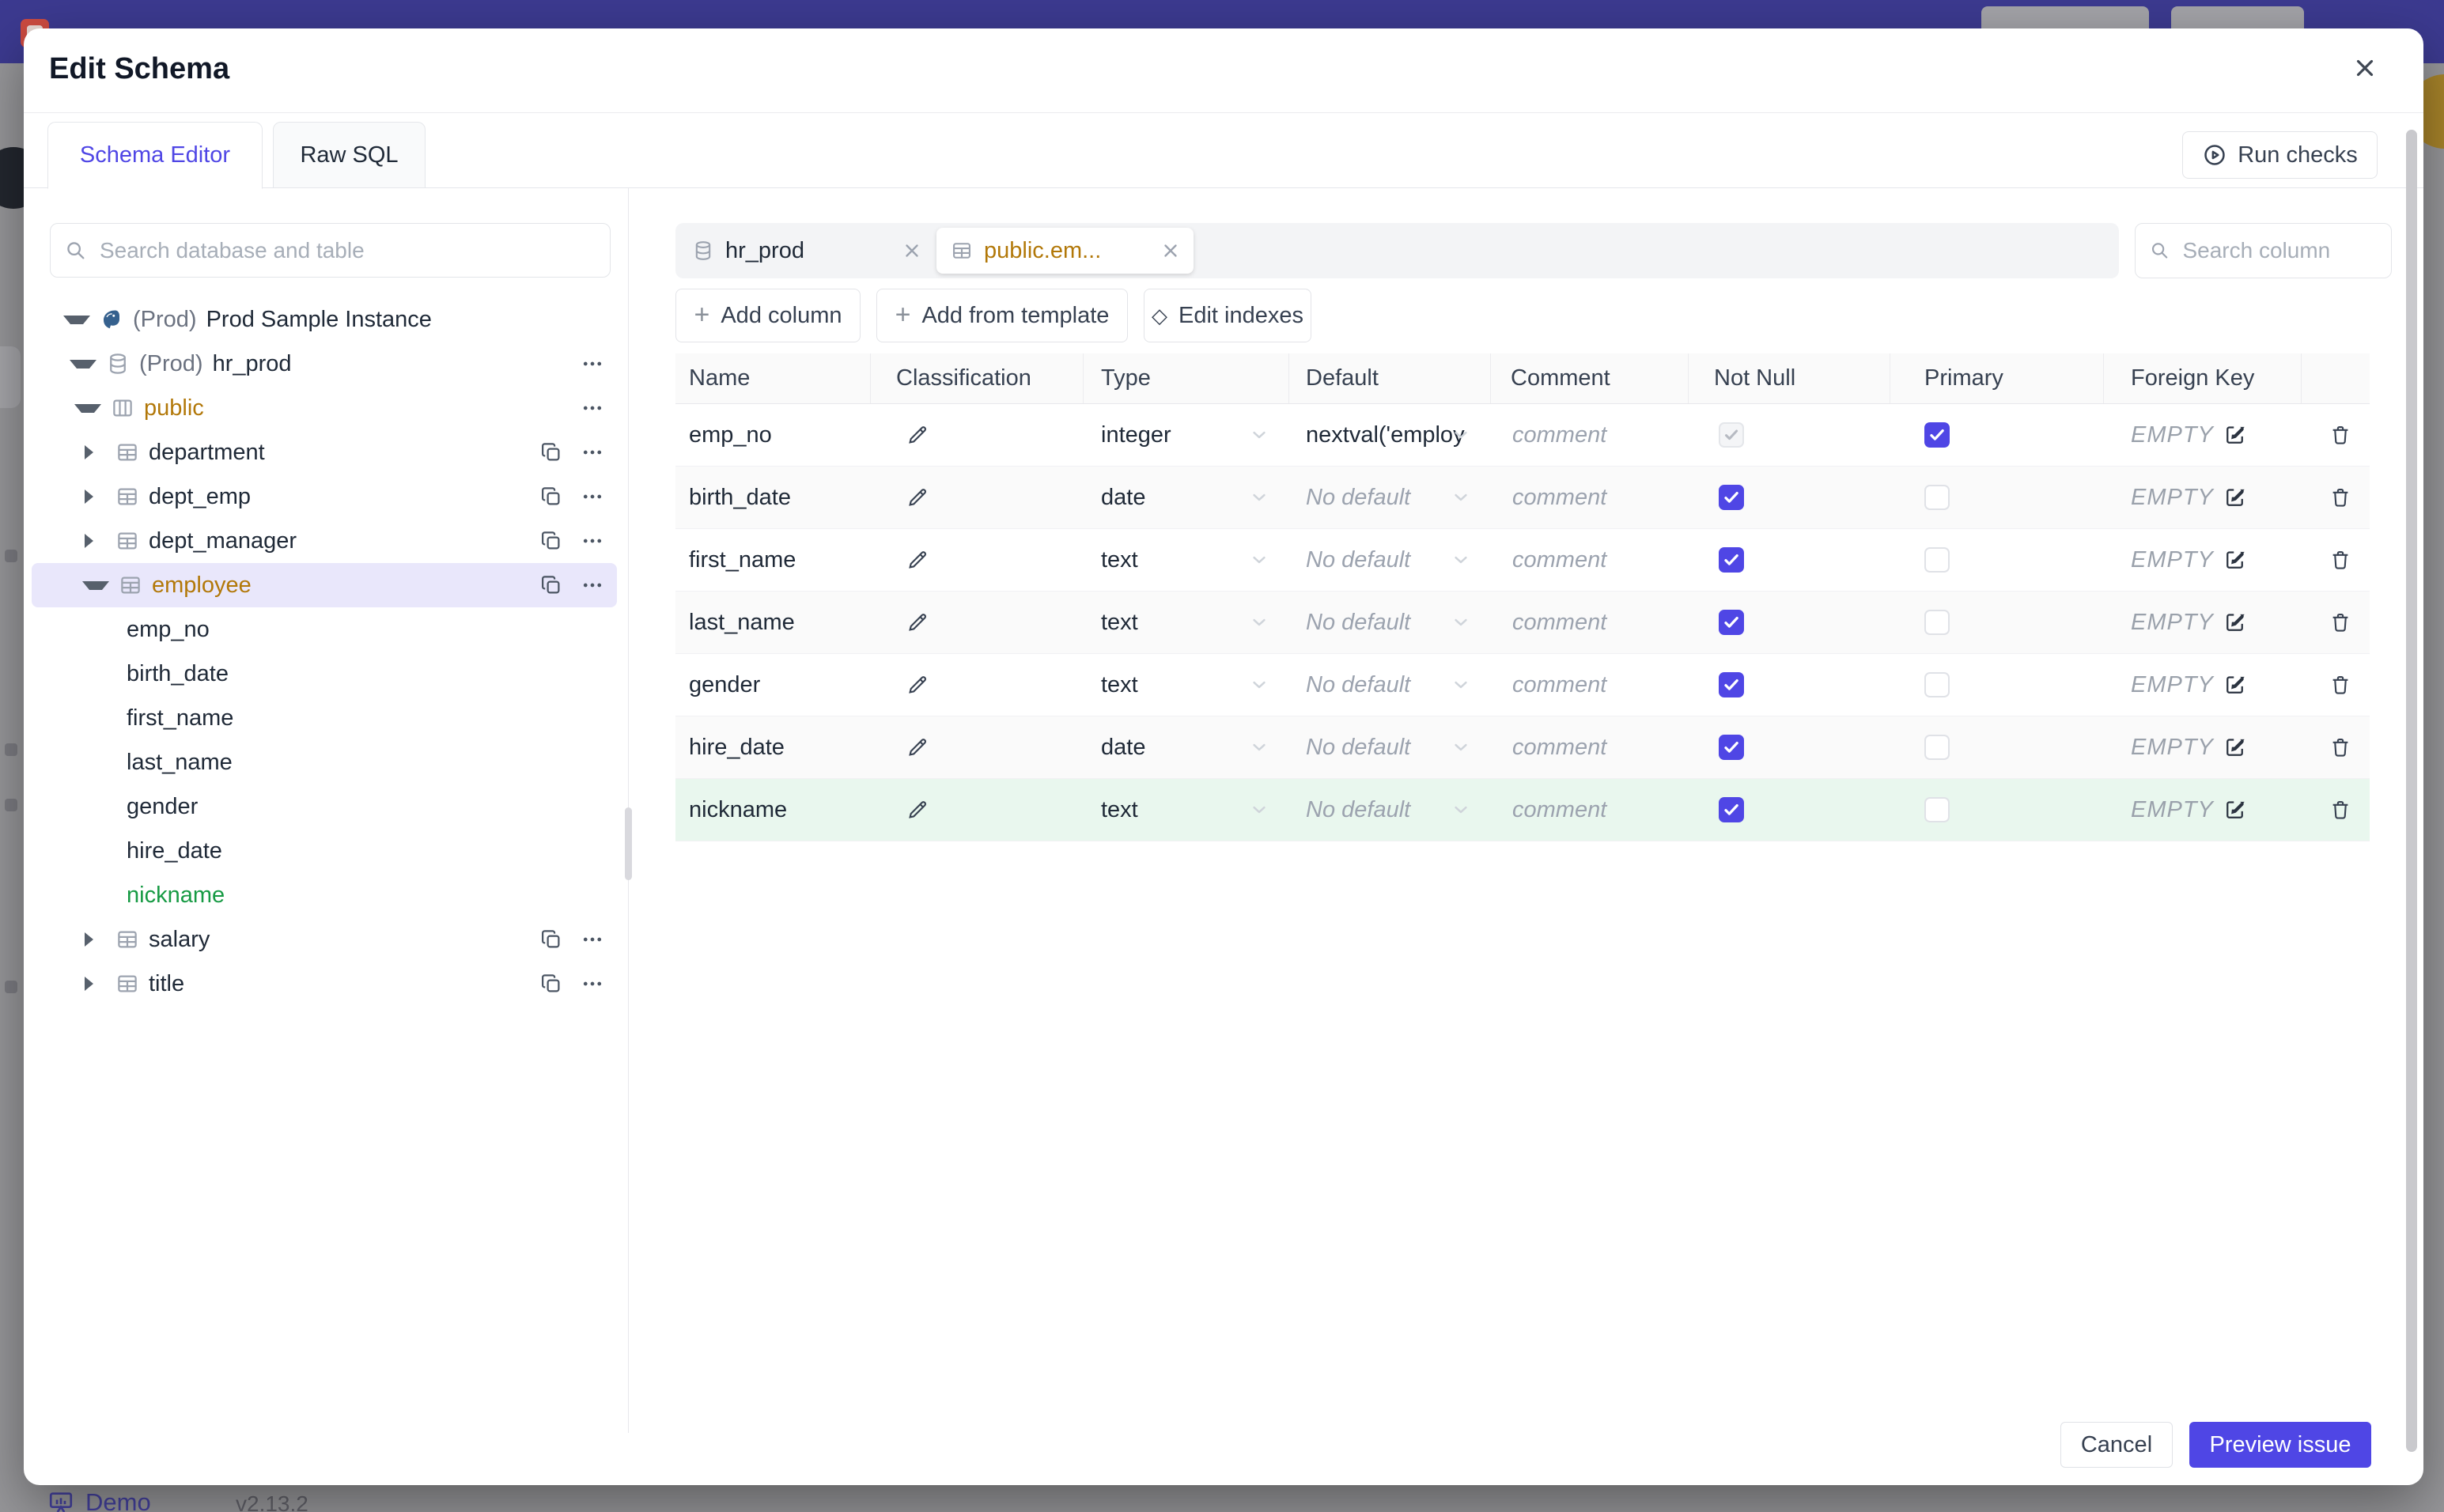  I want to click on tree-item-table-salary: salary, so click(326, 939).